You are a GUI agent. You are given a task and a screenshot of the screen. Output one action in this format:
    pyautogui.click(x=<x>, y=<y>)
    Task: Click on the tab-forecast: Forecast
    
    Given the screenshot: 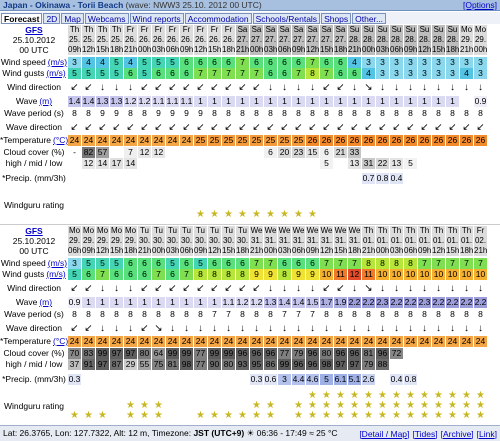 What is the action you would take?
    pyautogui.click(x=22, y=18)
    